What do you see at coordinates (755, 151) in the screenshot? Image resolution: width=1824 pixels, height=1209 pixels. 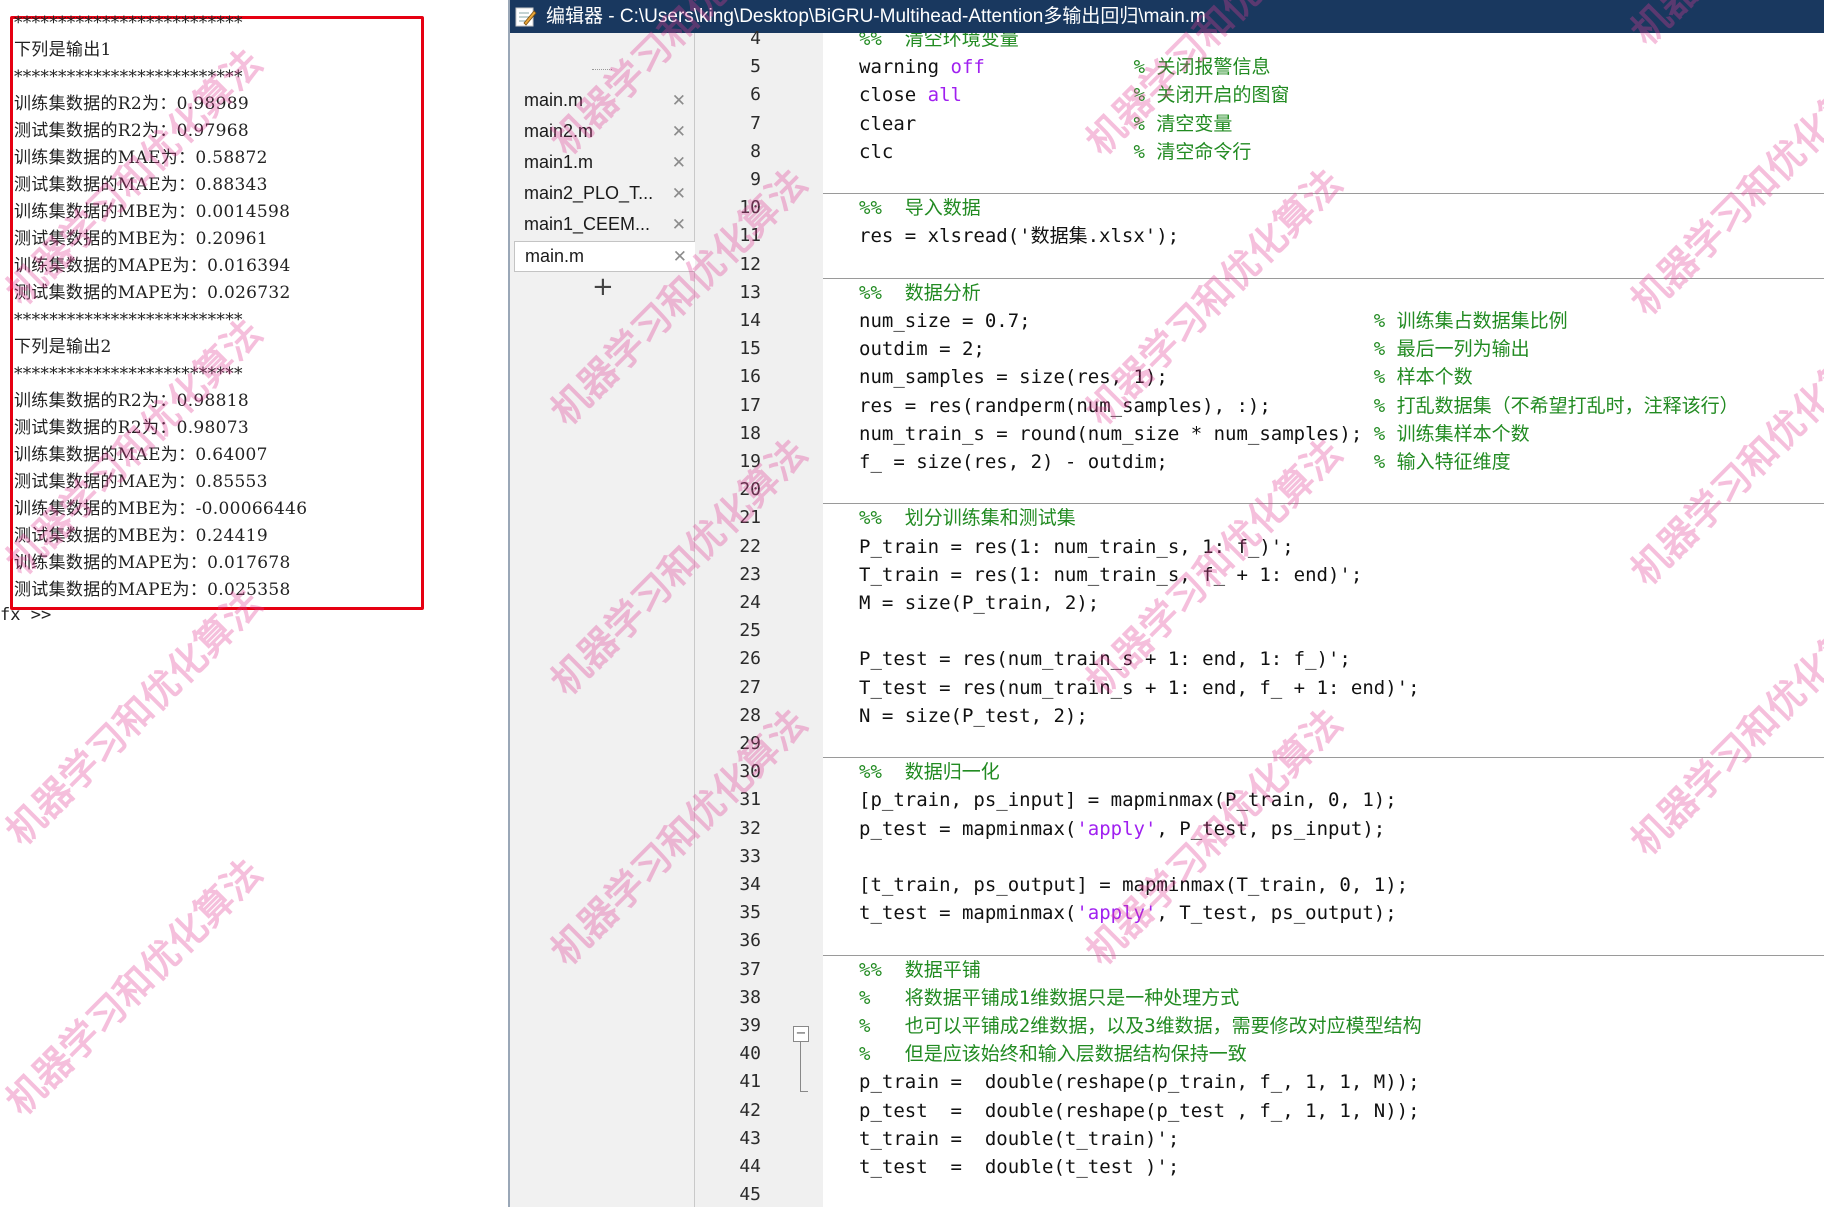 I see `line-number: 8` at bounding box center [755, 151].